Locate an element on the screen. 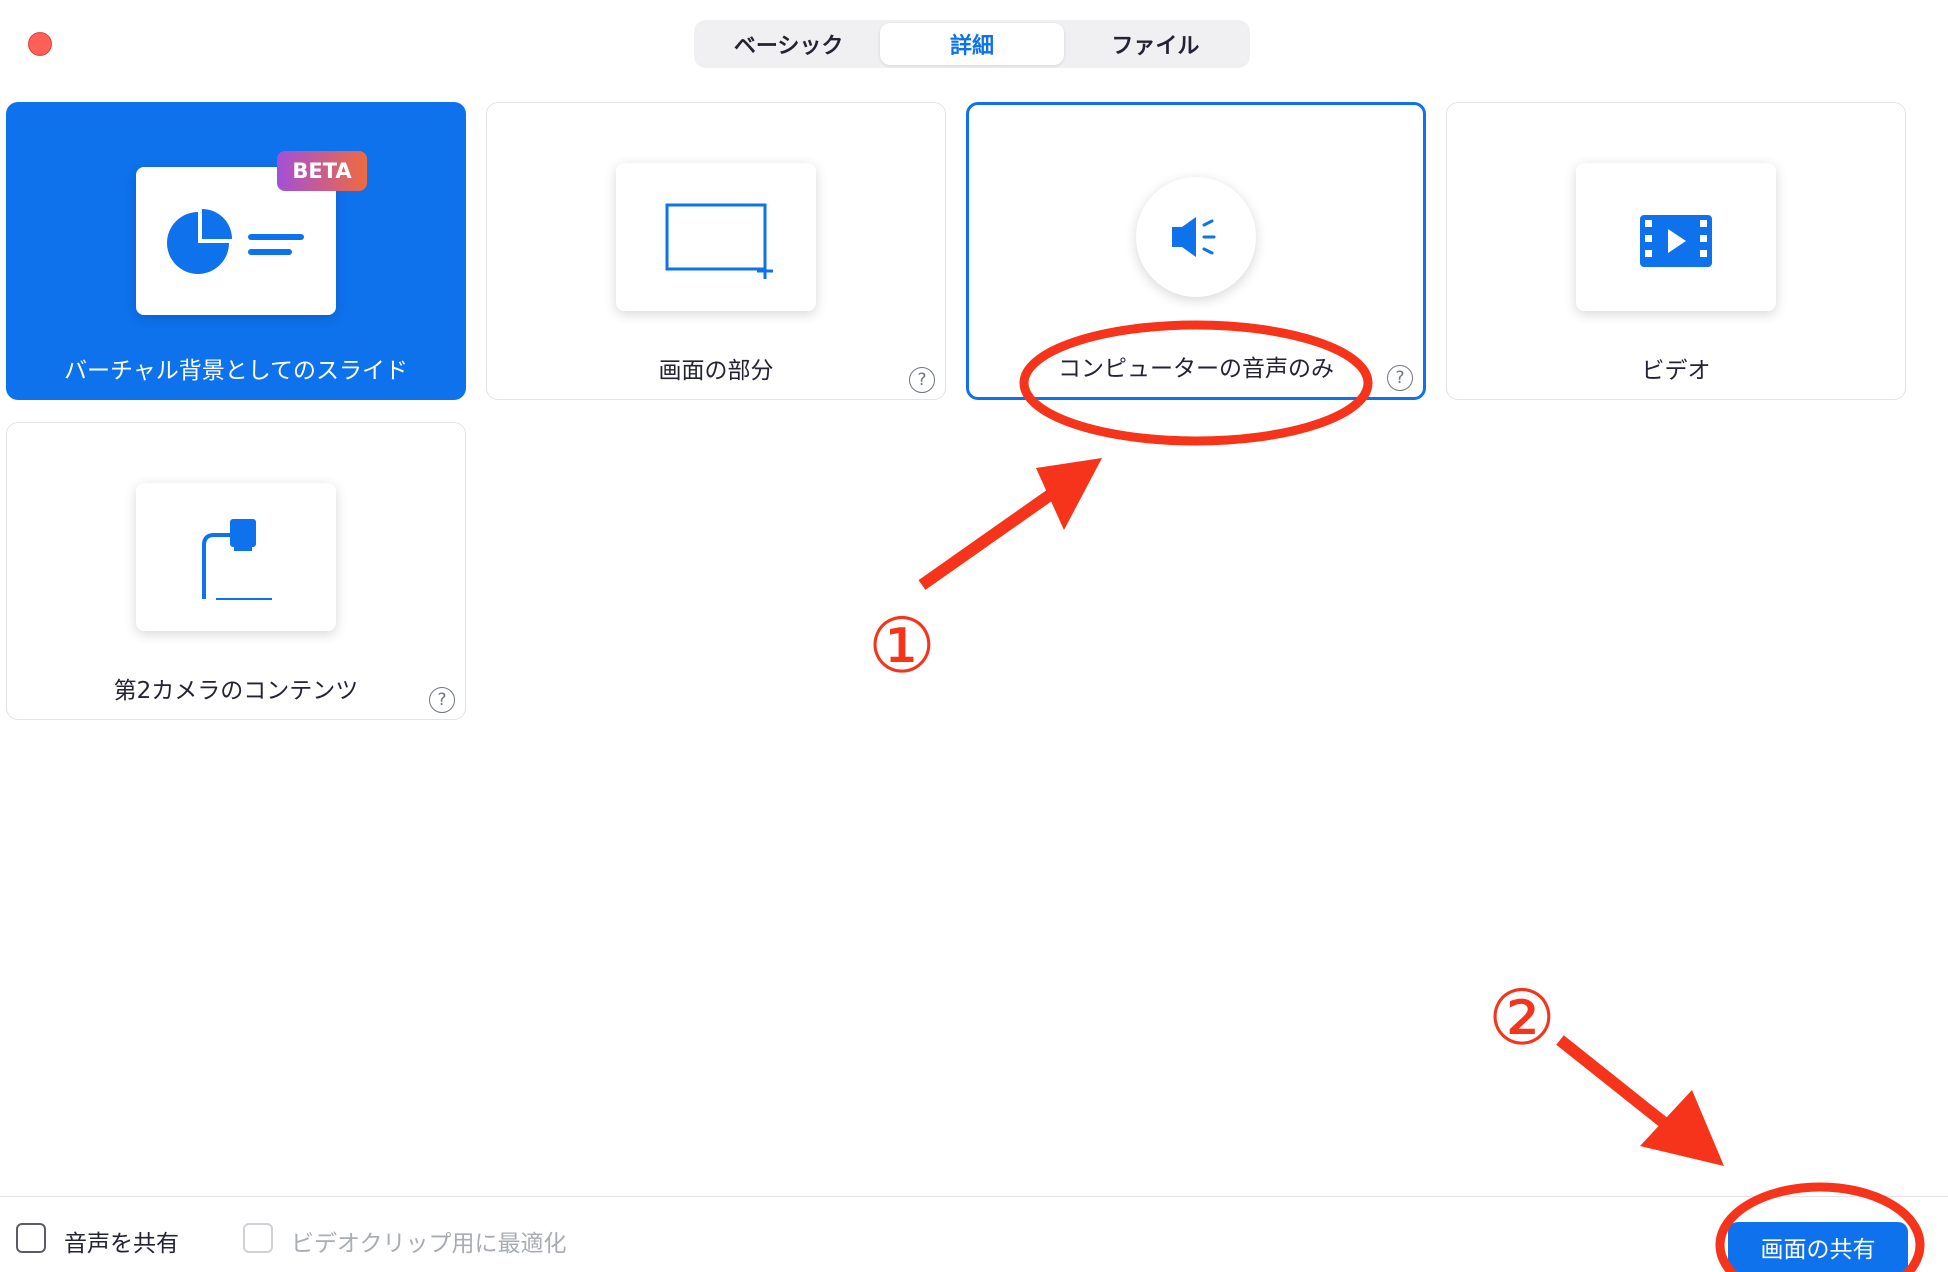  speaker-thumbnail is located at coordinates (1196, 237).